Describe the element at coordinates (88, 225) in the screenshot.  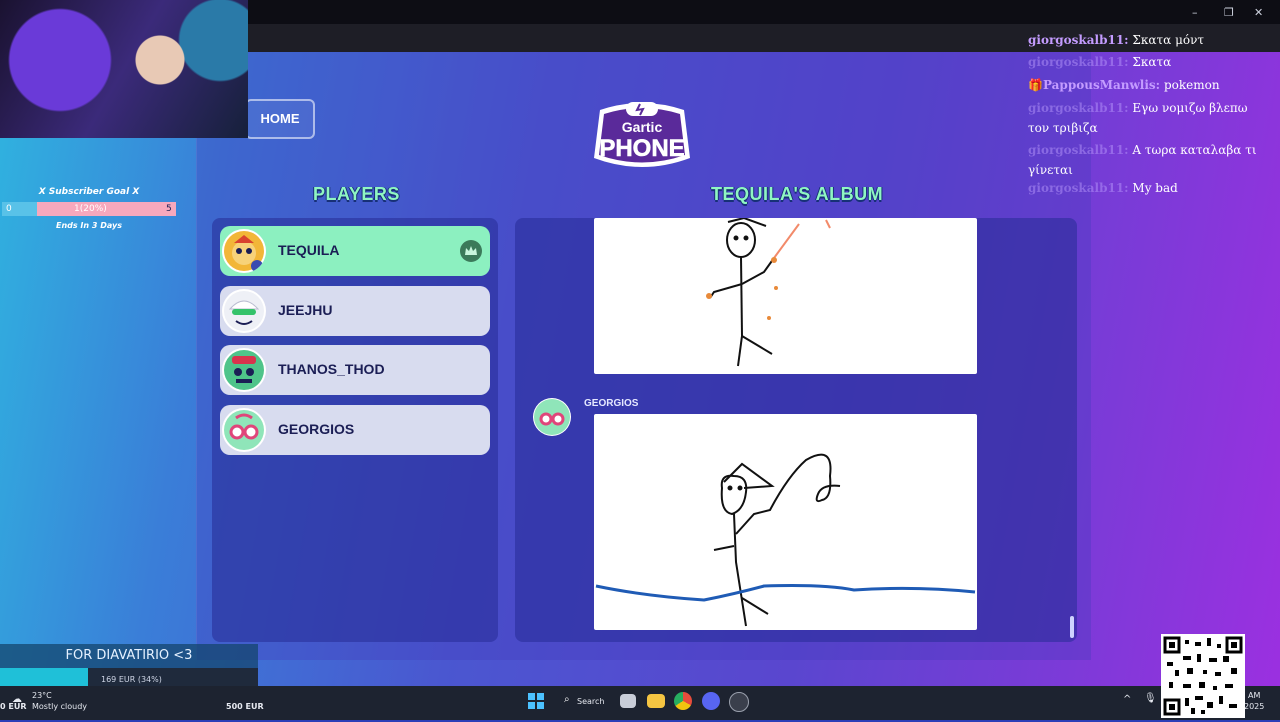
I see `goal-ends: Ends In 3 Days` at that location.